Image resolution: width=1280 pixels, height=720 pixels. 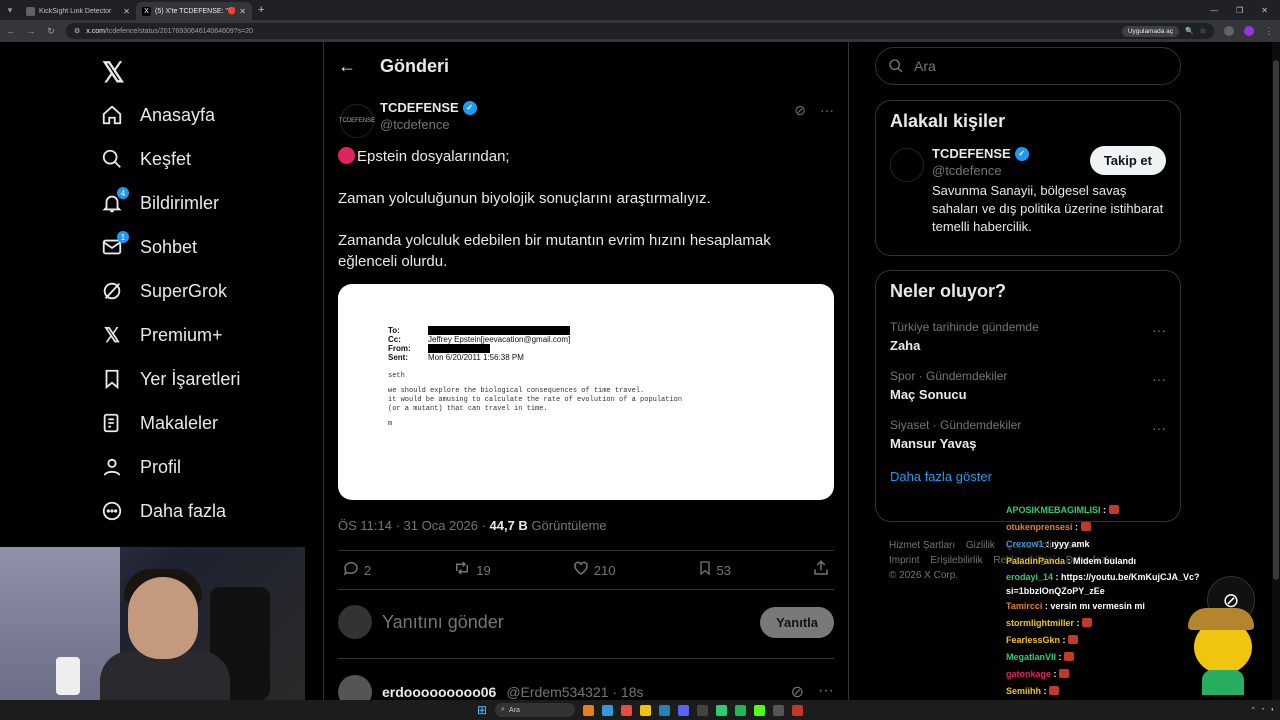 I want to click on footer-link: Hizmet Şartları, so click(x=922, y=545).